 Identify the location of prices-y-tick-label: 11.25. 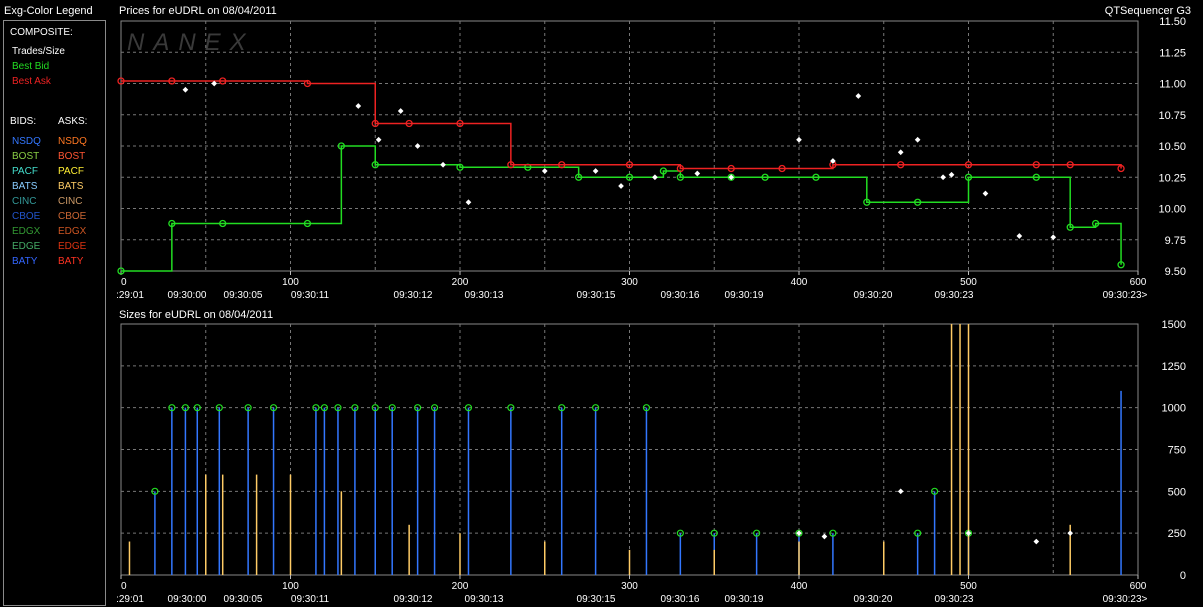
(1172, 53).